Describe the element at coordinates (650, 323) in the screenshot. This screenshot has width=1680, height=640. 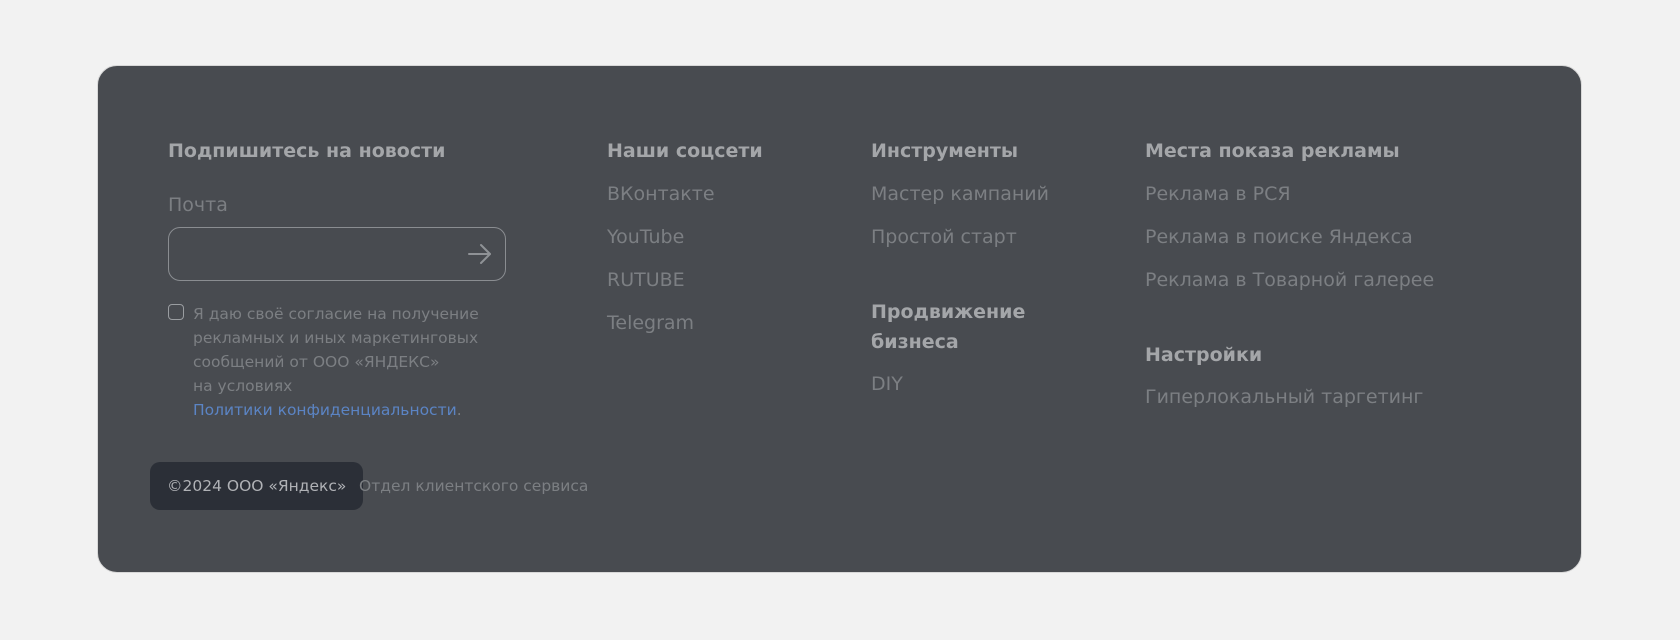
I see `social-link-telegram: Telegram` at that location.